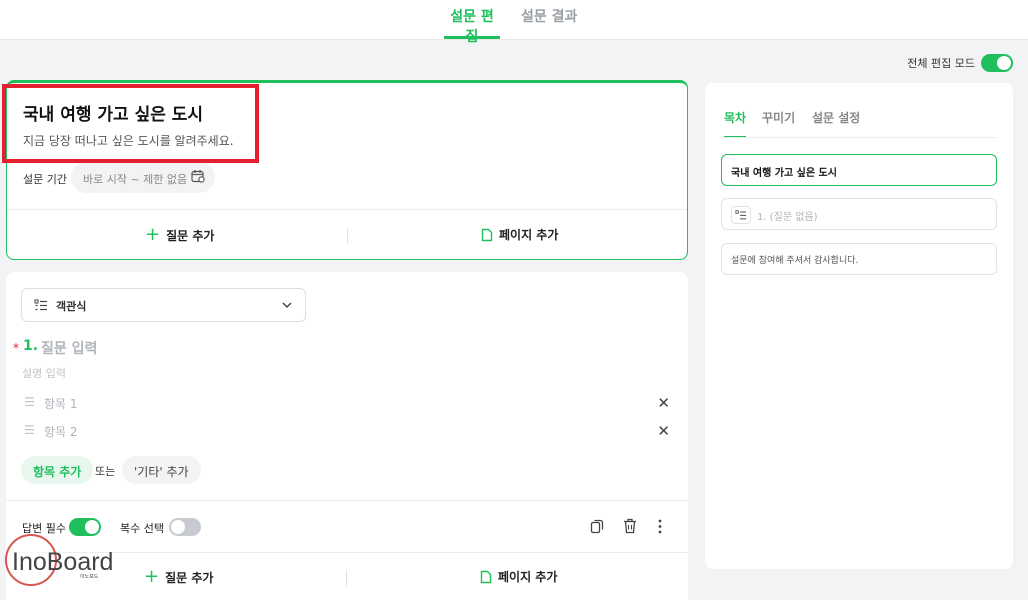 The image size is (1028, 600). I want to click on edit-mode-control: 전체 편집 모드, so click(960, 63).